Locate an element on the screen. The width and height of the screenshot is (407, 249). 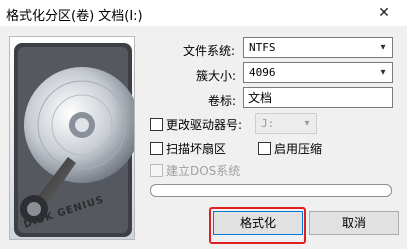
volume-label-input is located at coordinates (318, 97).